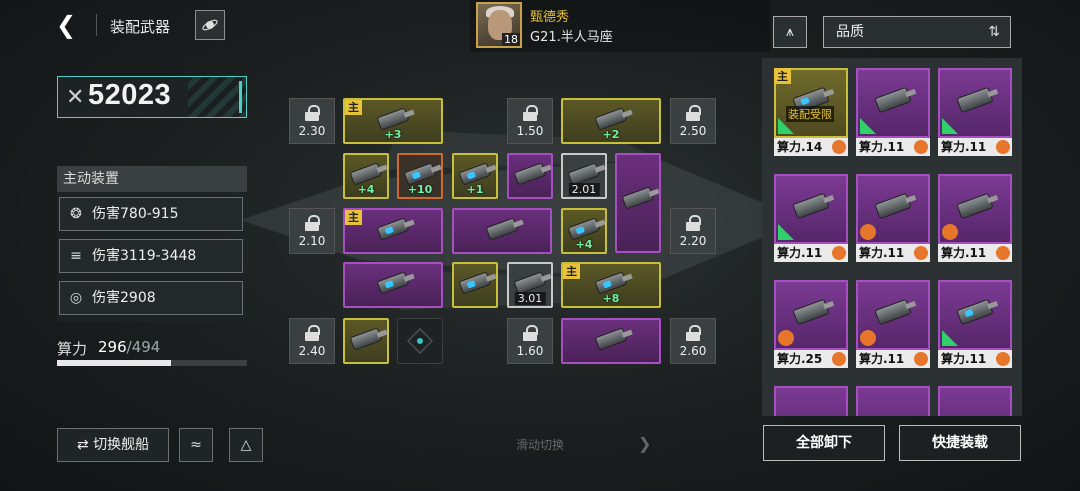  What do you see at coordinates (693, 341) in the screenshot?
I see `locked-slot: 2.60` at bounding box center [693, 341].